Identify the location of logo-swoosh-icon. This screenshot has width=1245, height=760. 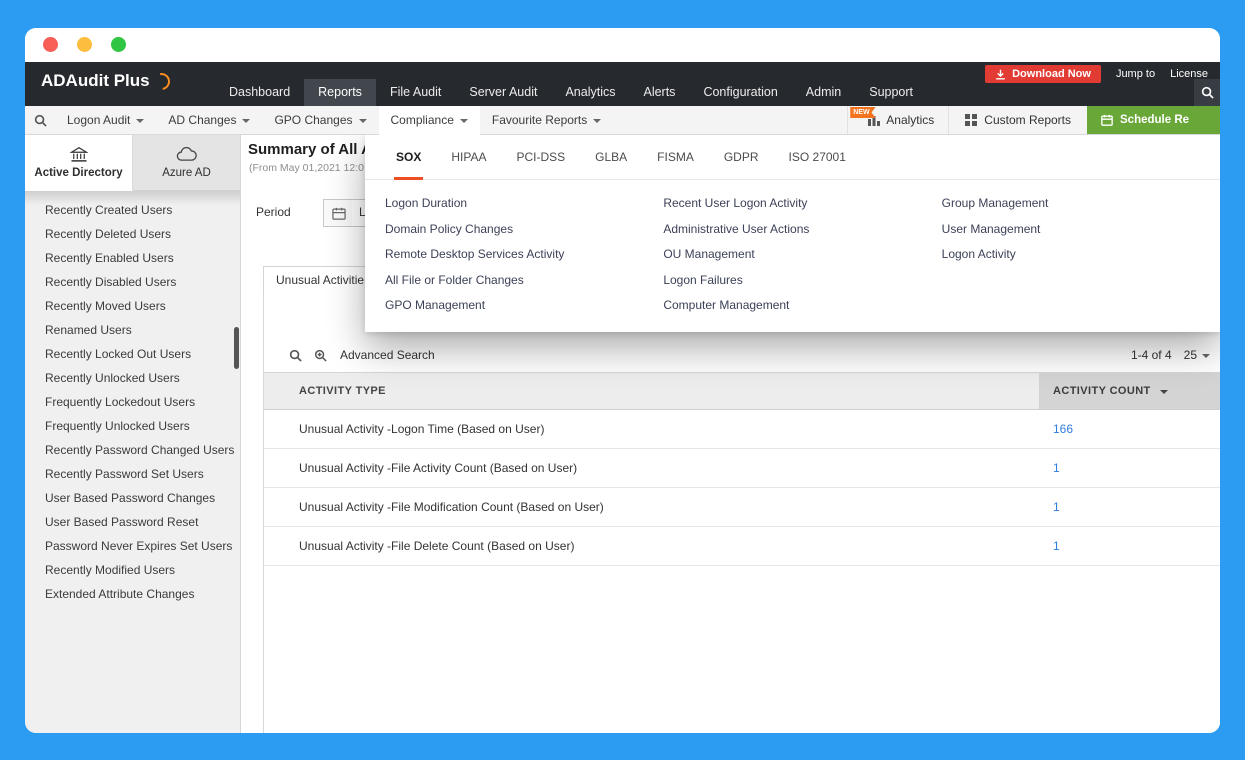
(161, 81).